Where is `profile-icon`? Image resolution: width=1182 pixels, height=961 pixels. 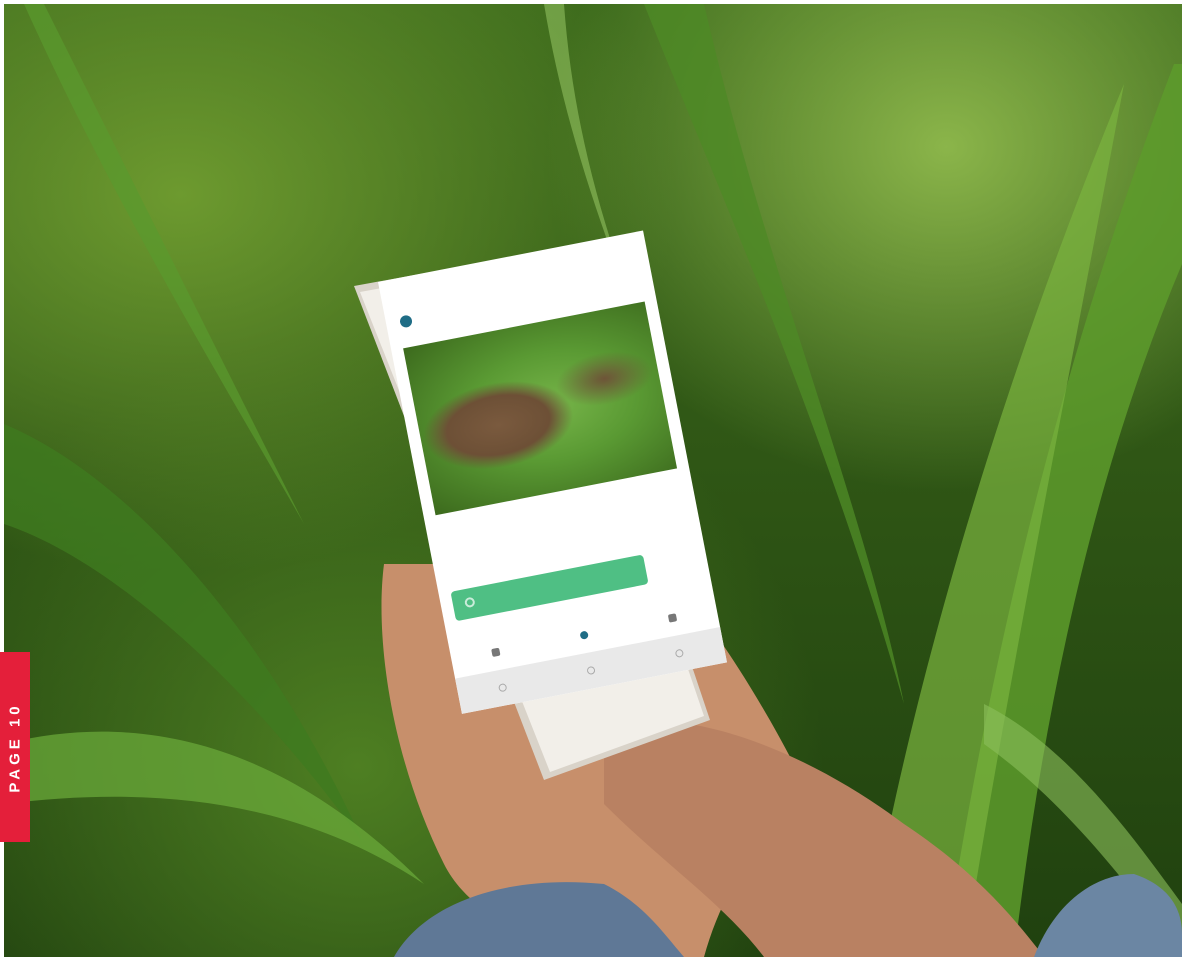
profile-icon is located at coordinates (672, 618).